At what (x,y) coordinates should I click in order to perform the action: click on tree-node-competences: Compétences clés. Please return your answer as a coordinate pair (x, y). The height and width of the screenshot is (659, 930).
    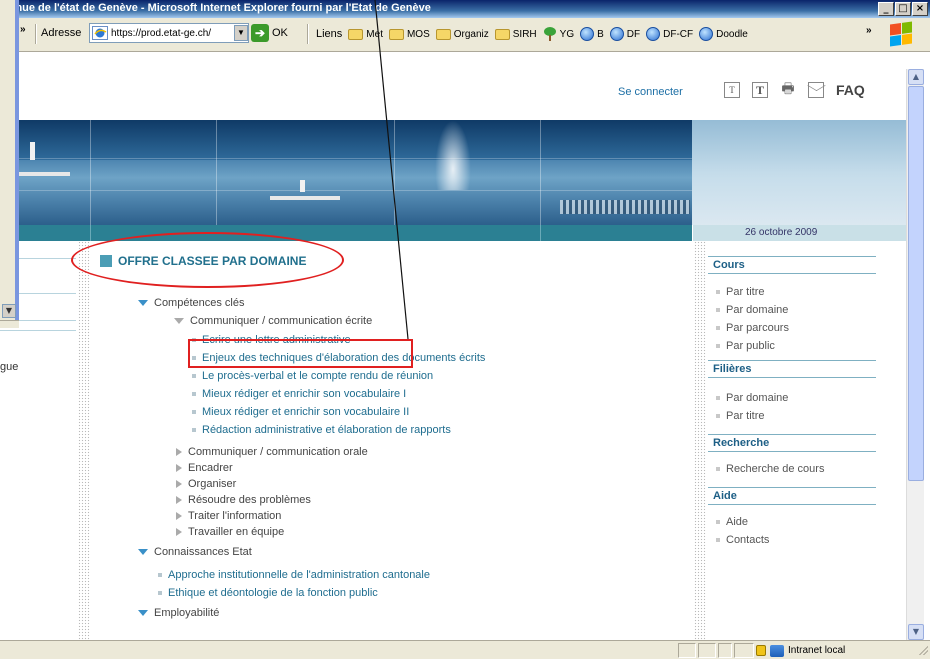
    Looking at the image, I should click on (191, 303).